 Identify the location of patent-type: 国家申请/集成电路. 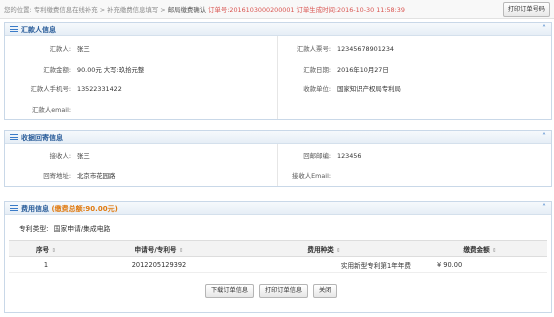
(82, 229).